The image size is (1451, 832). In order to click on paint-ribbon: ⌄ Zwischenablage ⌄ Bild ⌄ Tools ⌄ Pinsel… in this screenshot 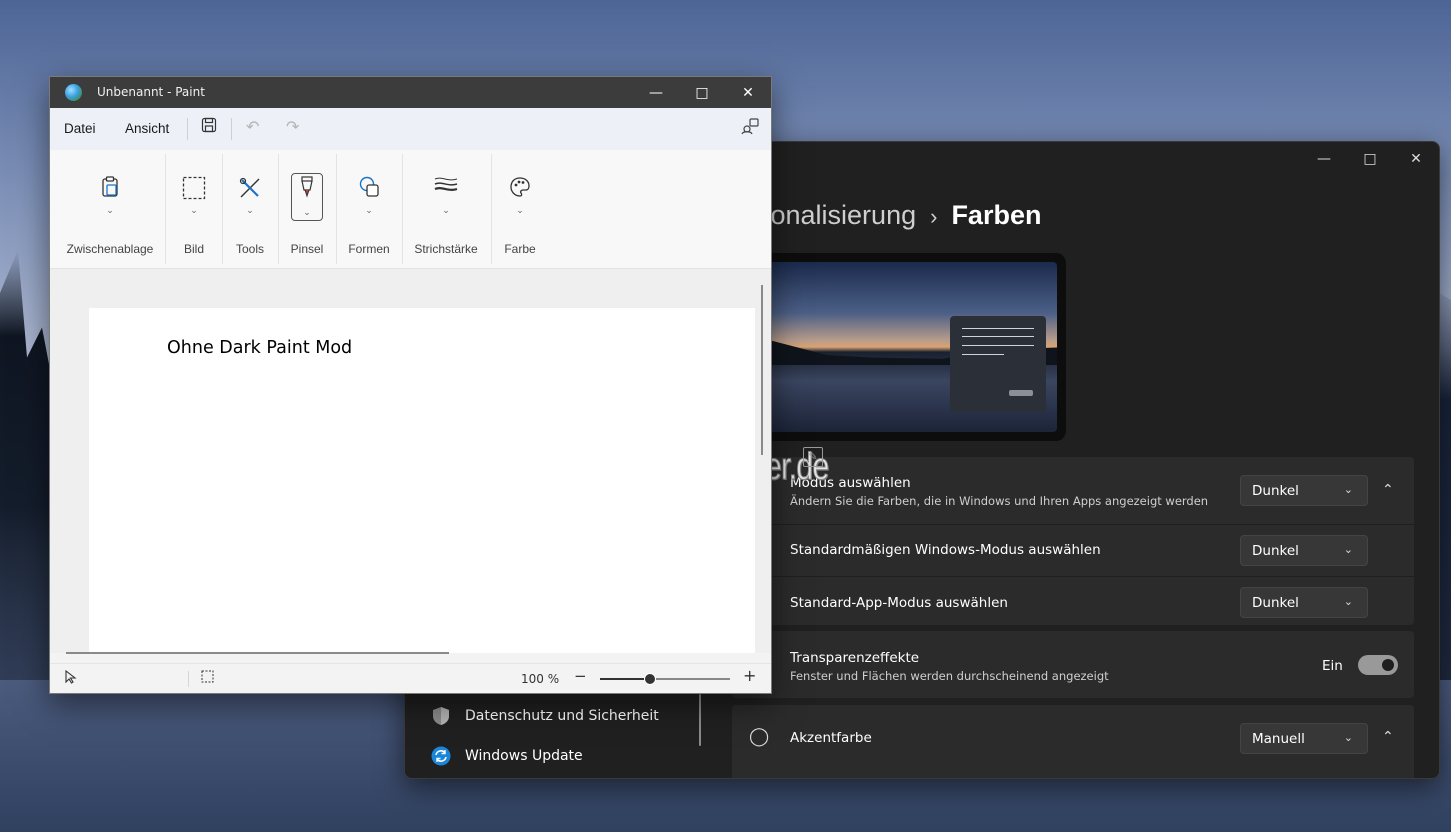, I will do `click(410, 209)`.